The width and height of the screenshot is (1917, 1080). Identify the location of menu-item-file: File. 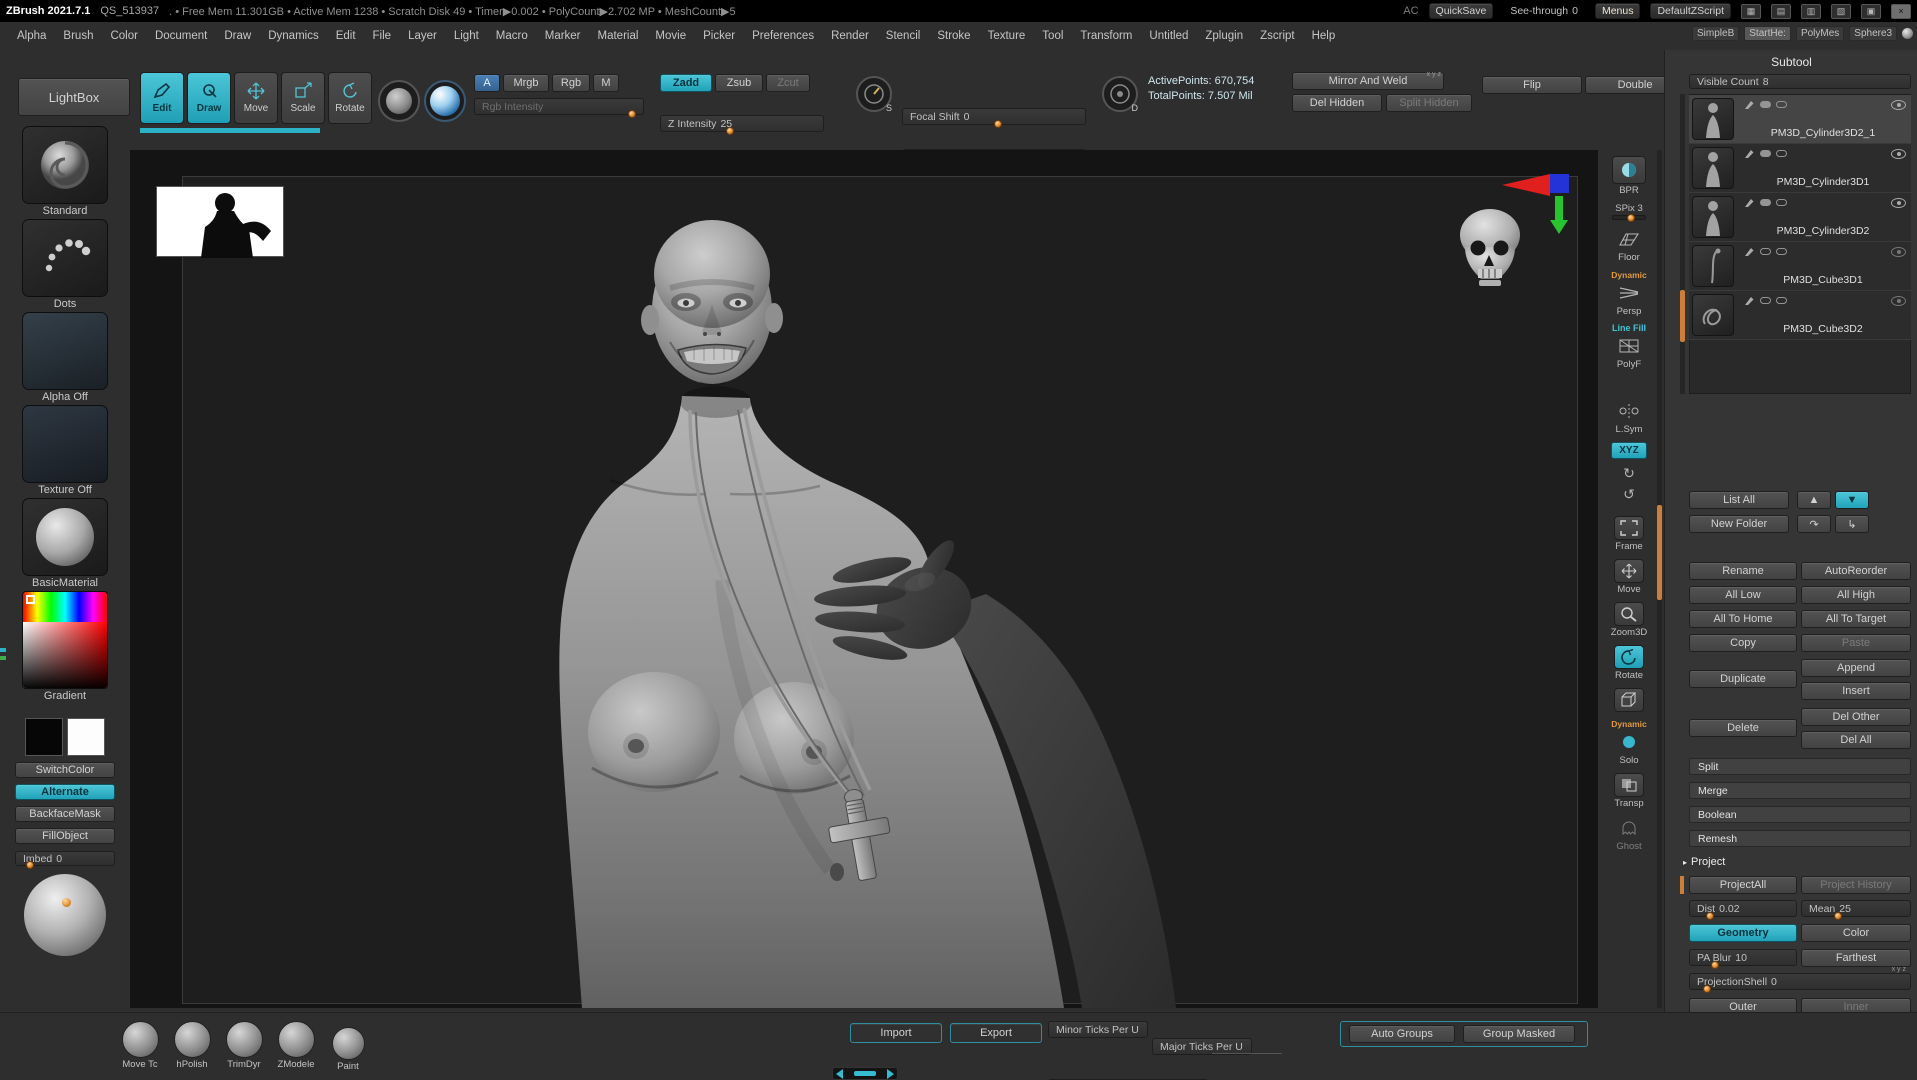
(382, 36).